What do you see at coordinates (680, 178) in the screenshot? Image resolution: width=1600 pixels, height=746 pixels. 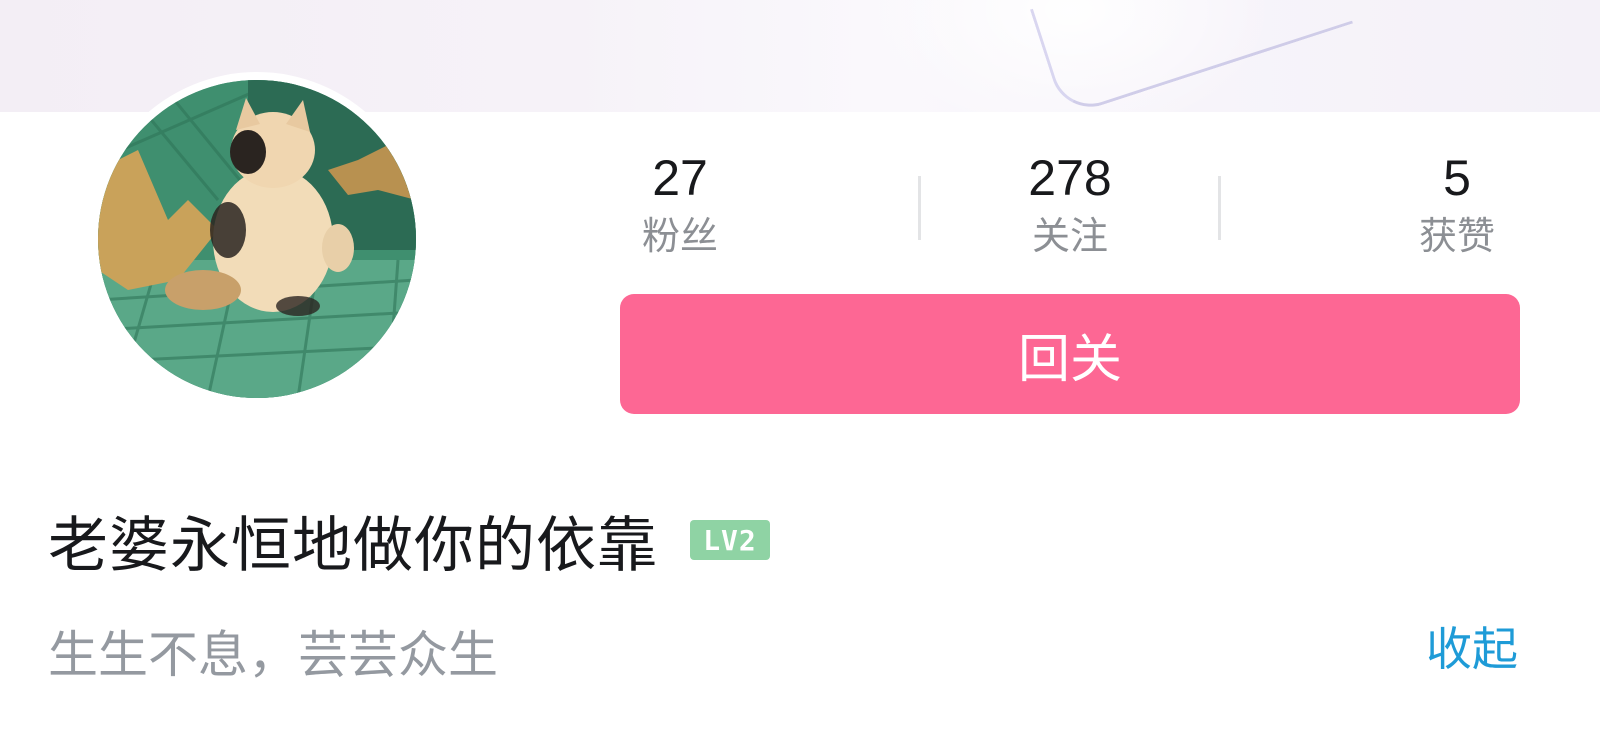 I see `fans-count: 27` at bounding box center [680, 178].